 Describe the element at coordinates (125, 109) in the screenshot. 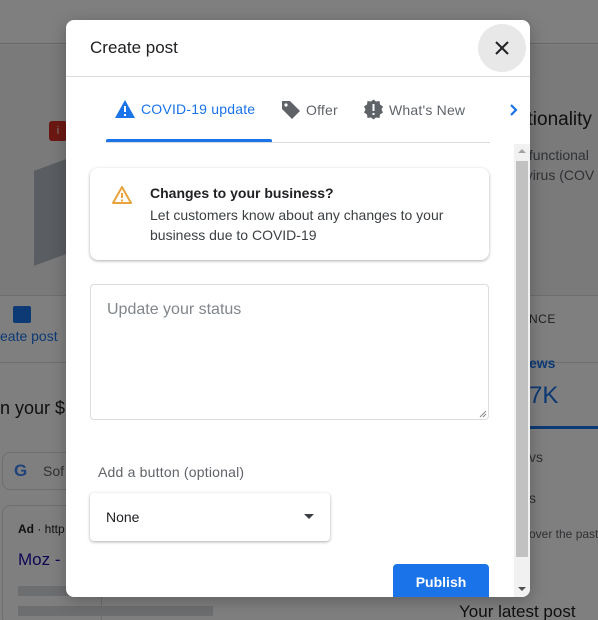

I see `warning-triangle-icon` at that location.